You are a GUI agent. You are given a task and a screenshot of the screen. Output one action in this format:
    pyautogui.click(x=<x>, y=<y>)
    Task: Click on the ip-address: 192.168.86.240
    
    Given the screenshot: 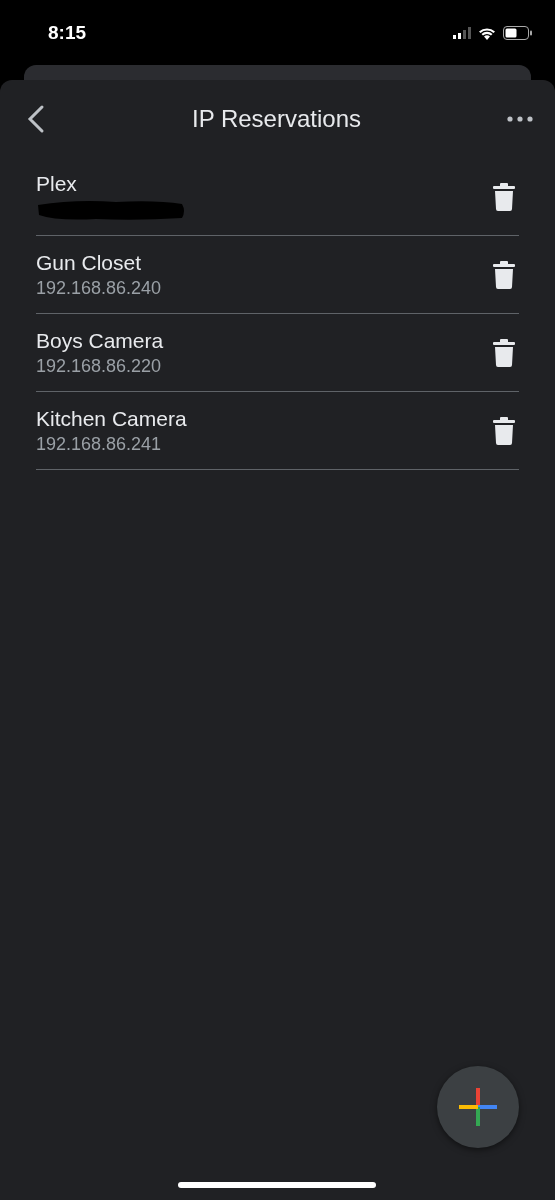 What is the action you would take?
    pyautogui.click(x=99, y=288)
    